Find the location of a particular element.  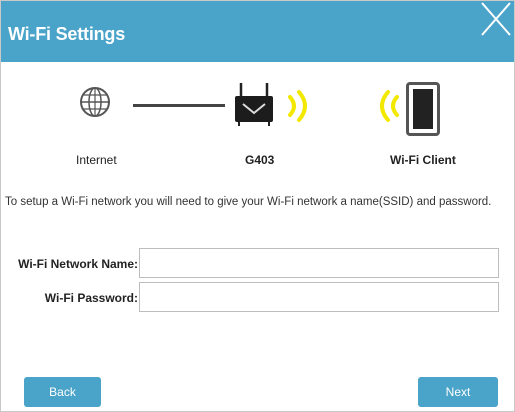

password-row: Wi-Fi Password: is located at coordinates (257, 298).